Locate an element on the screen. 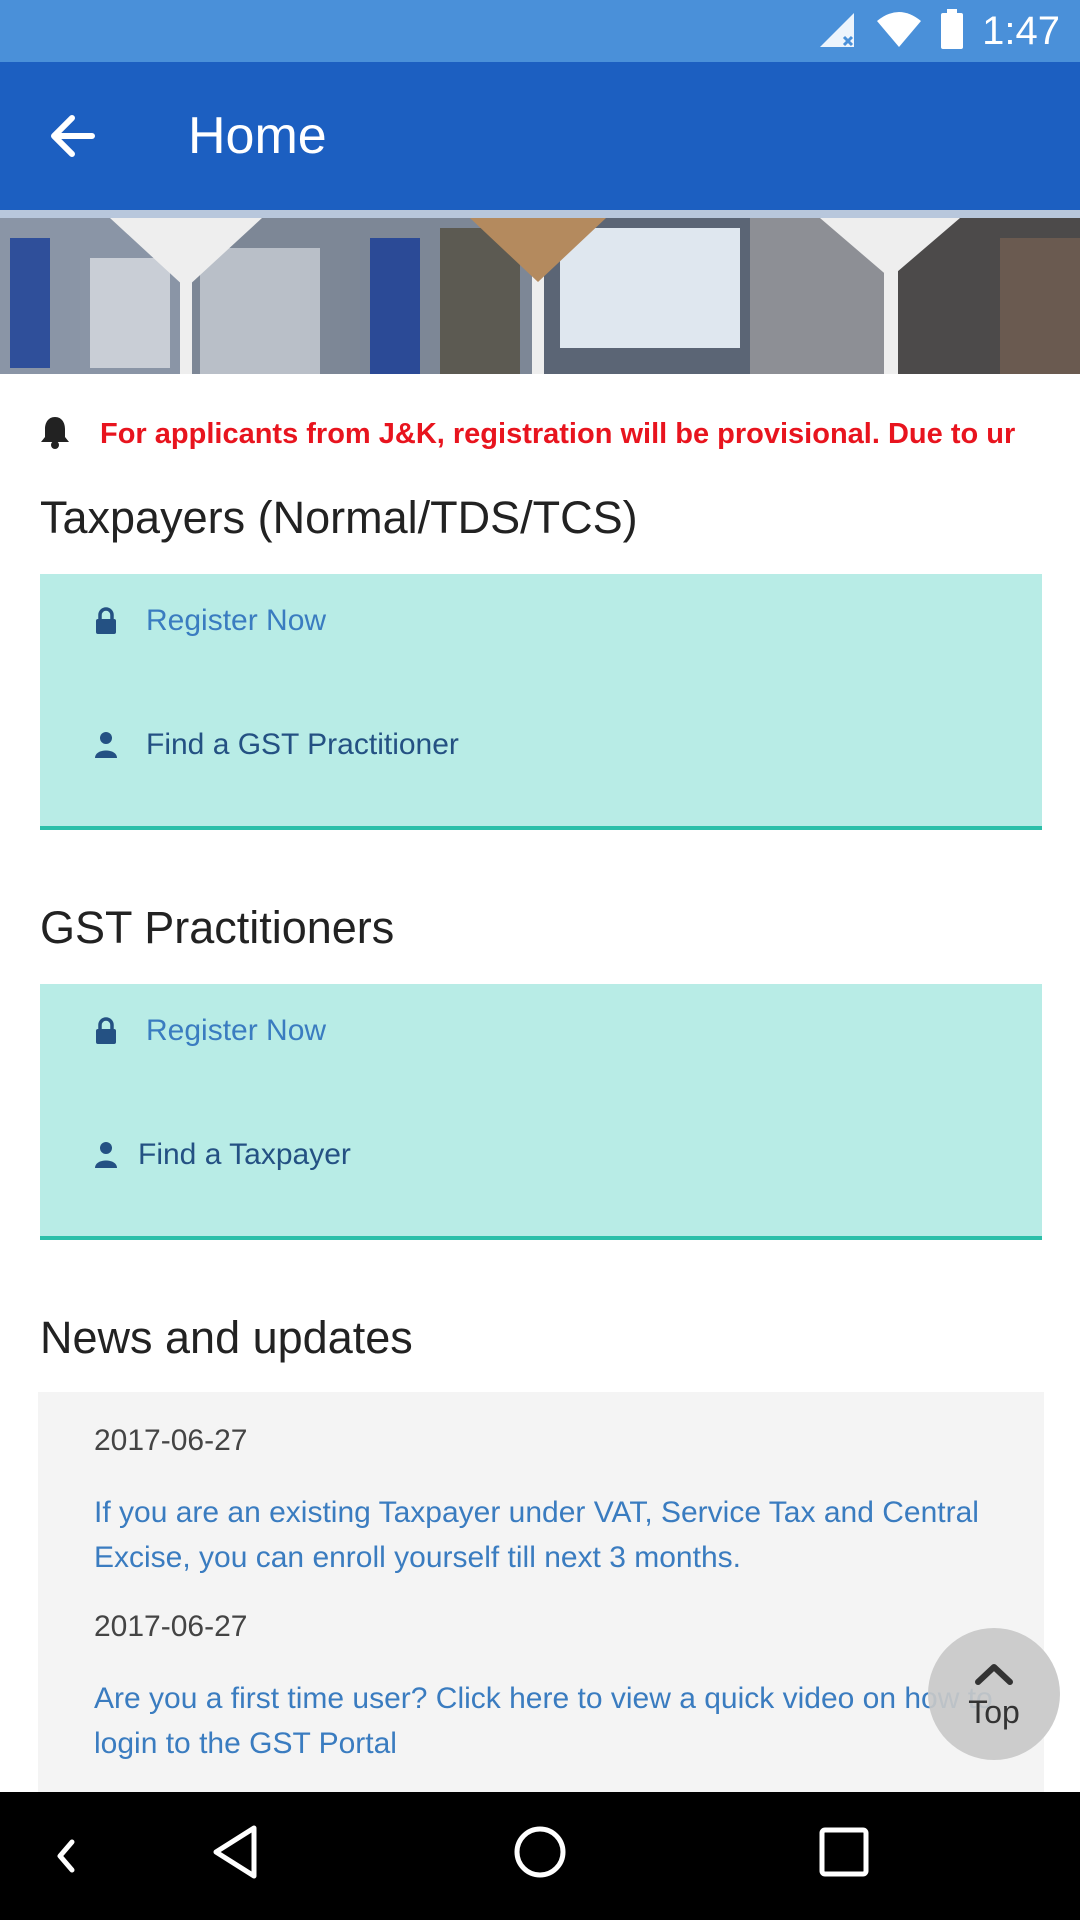 The width and height of the screenshot is (1080, 1920). battery-icon is located at coordinates (952, 31).